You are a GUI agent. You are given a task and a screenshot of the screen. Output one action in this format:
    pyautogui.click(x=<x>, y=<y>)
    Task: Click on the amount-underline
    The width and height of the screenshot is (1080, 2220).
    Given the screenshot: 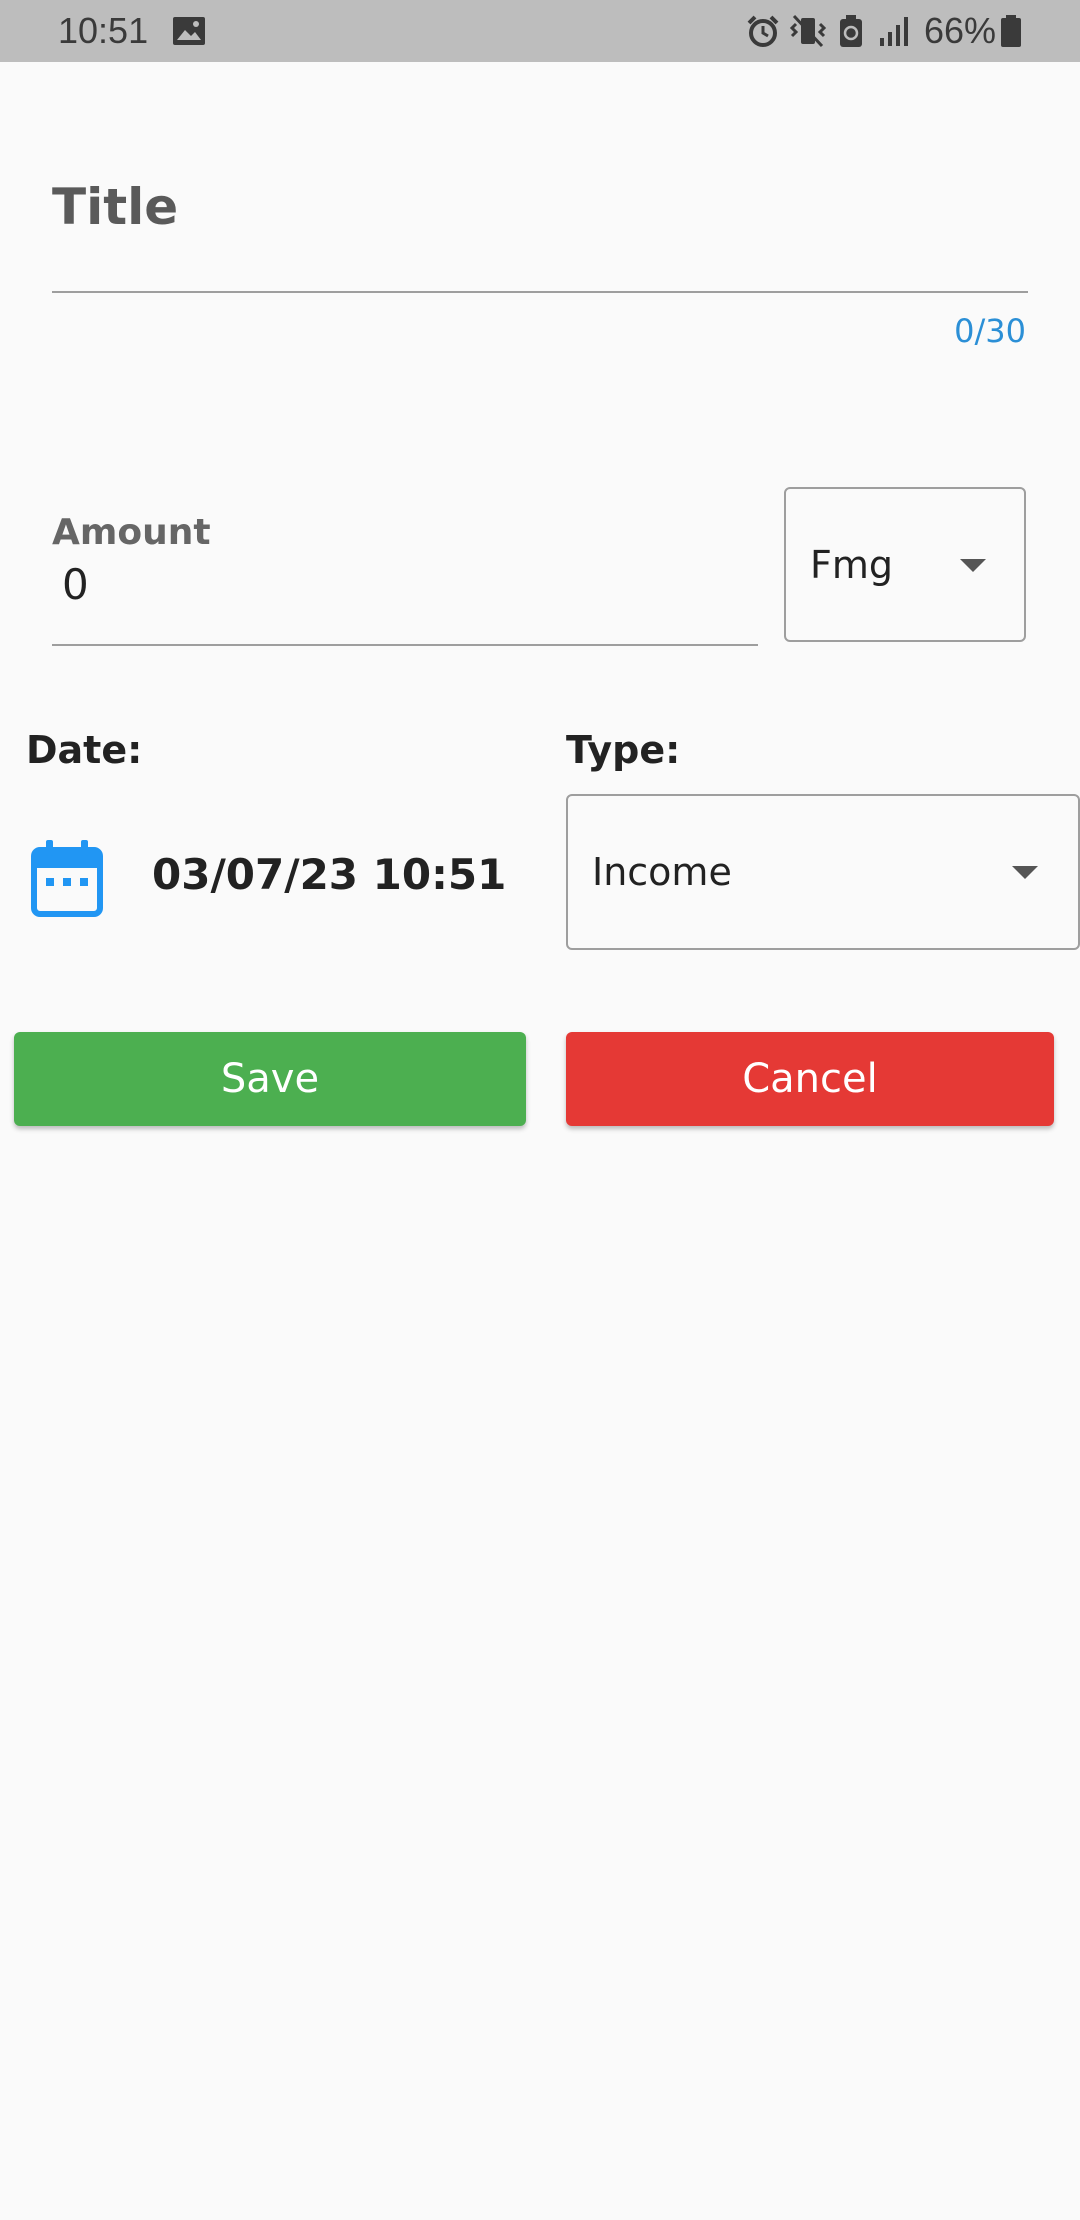 What is the action you would take?
    pyautogui.click(x=405, y=645)
    